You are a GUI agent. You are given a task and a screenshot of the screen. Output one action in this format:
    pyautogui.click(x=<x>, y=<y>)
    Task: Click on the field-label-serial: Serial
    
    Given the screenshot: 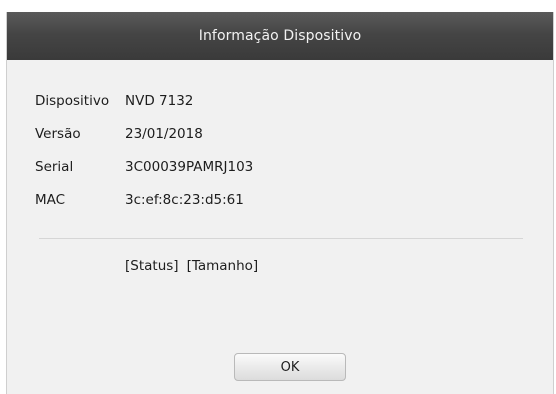 What is the action you would take?
    pyautogui.click(x=54, y=167)
    